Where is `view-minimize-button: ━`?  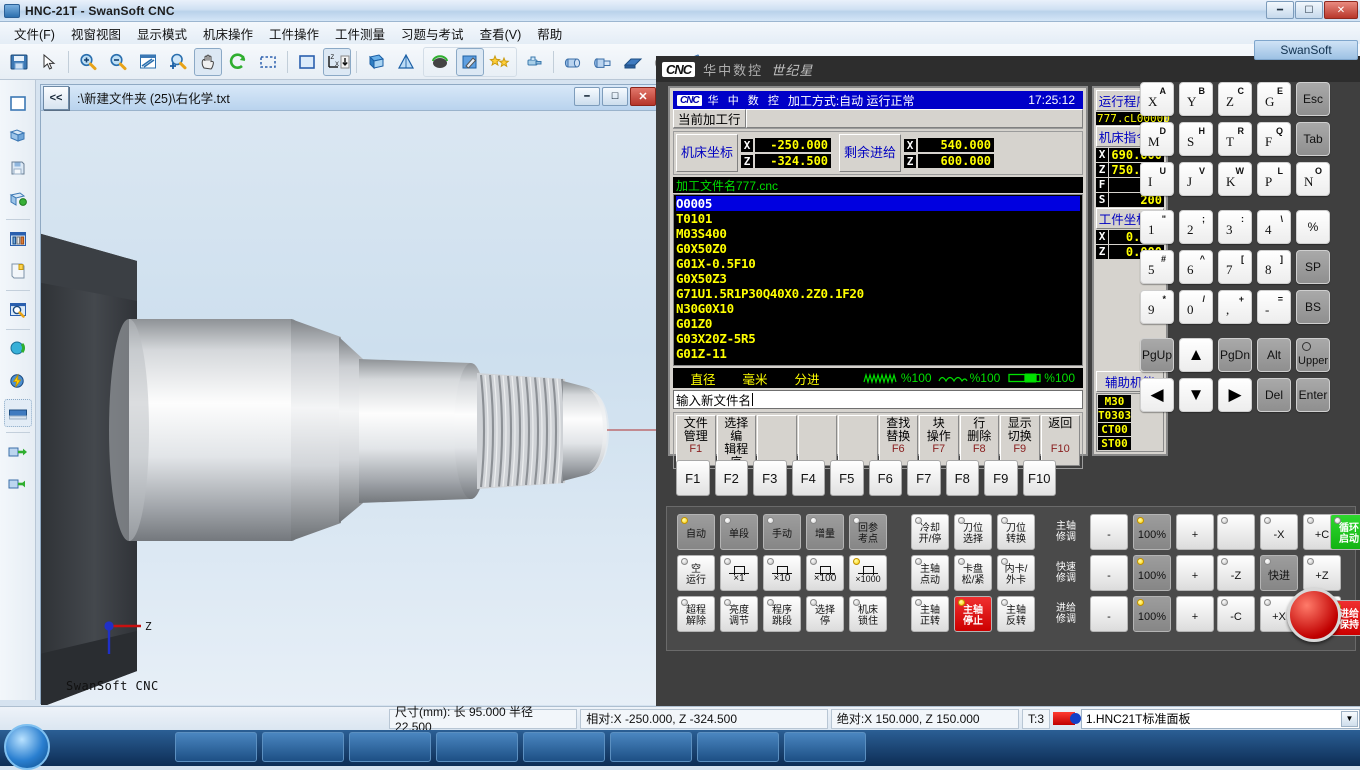 view-minimize-button: ━ is located at coordinates (587, 96).